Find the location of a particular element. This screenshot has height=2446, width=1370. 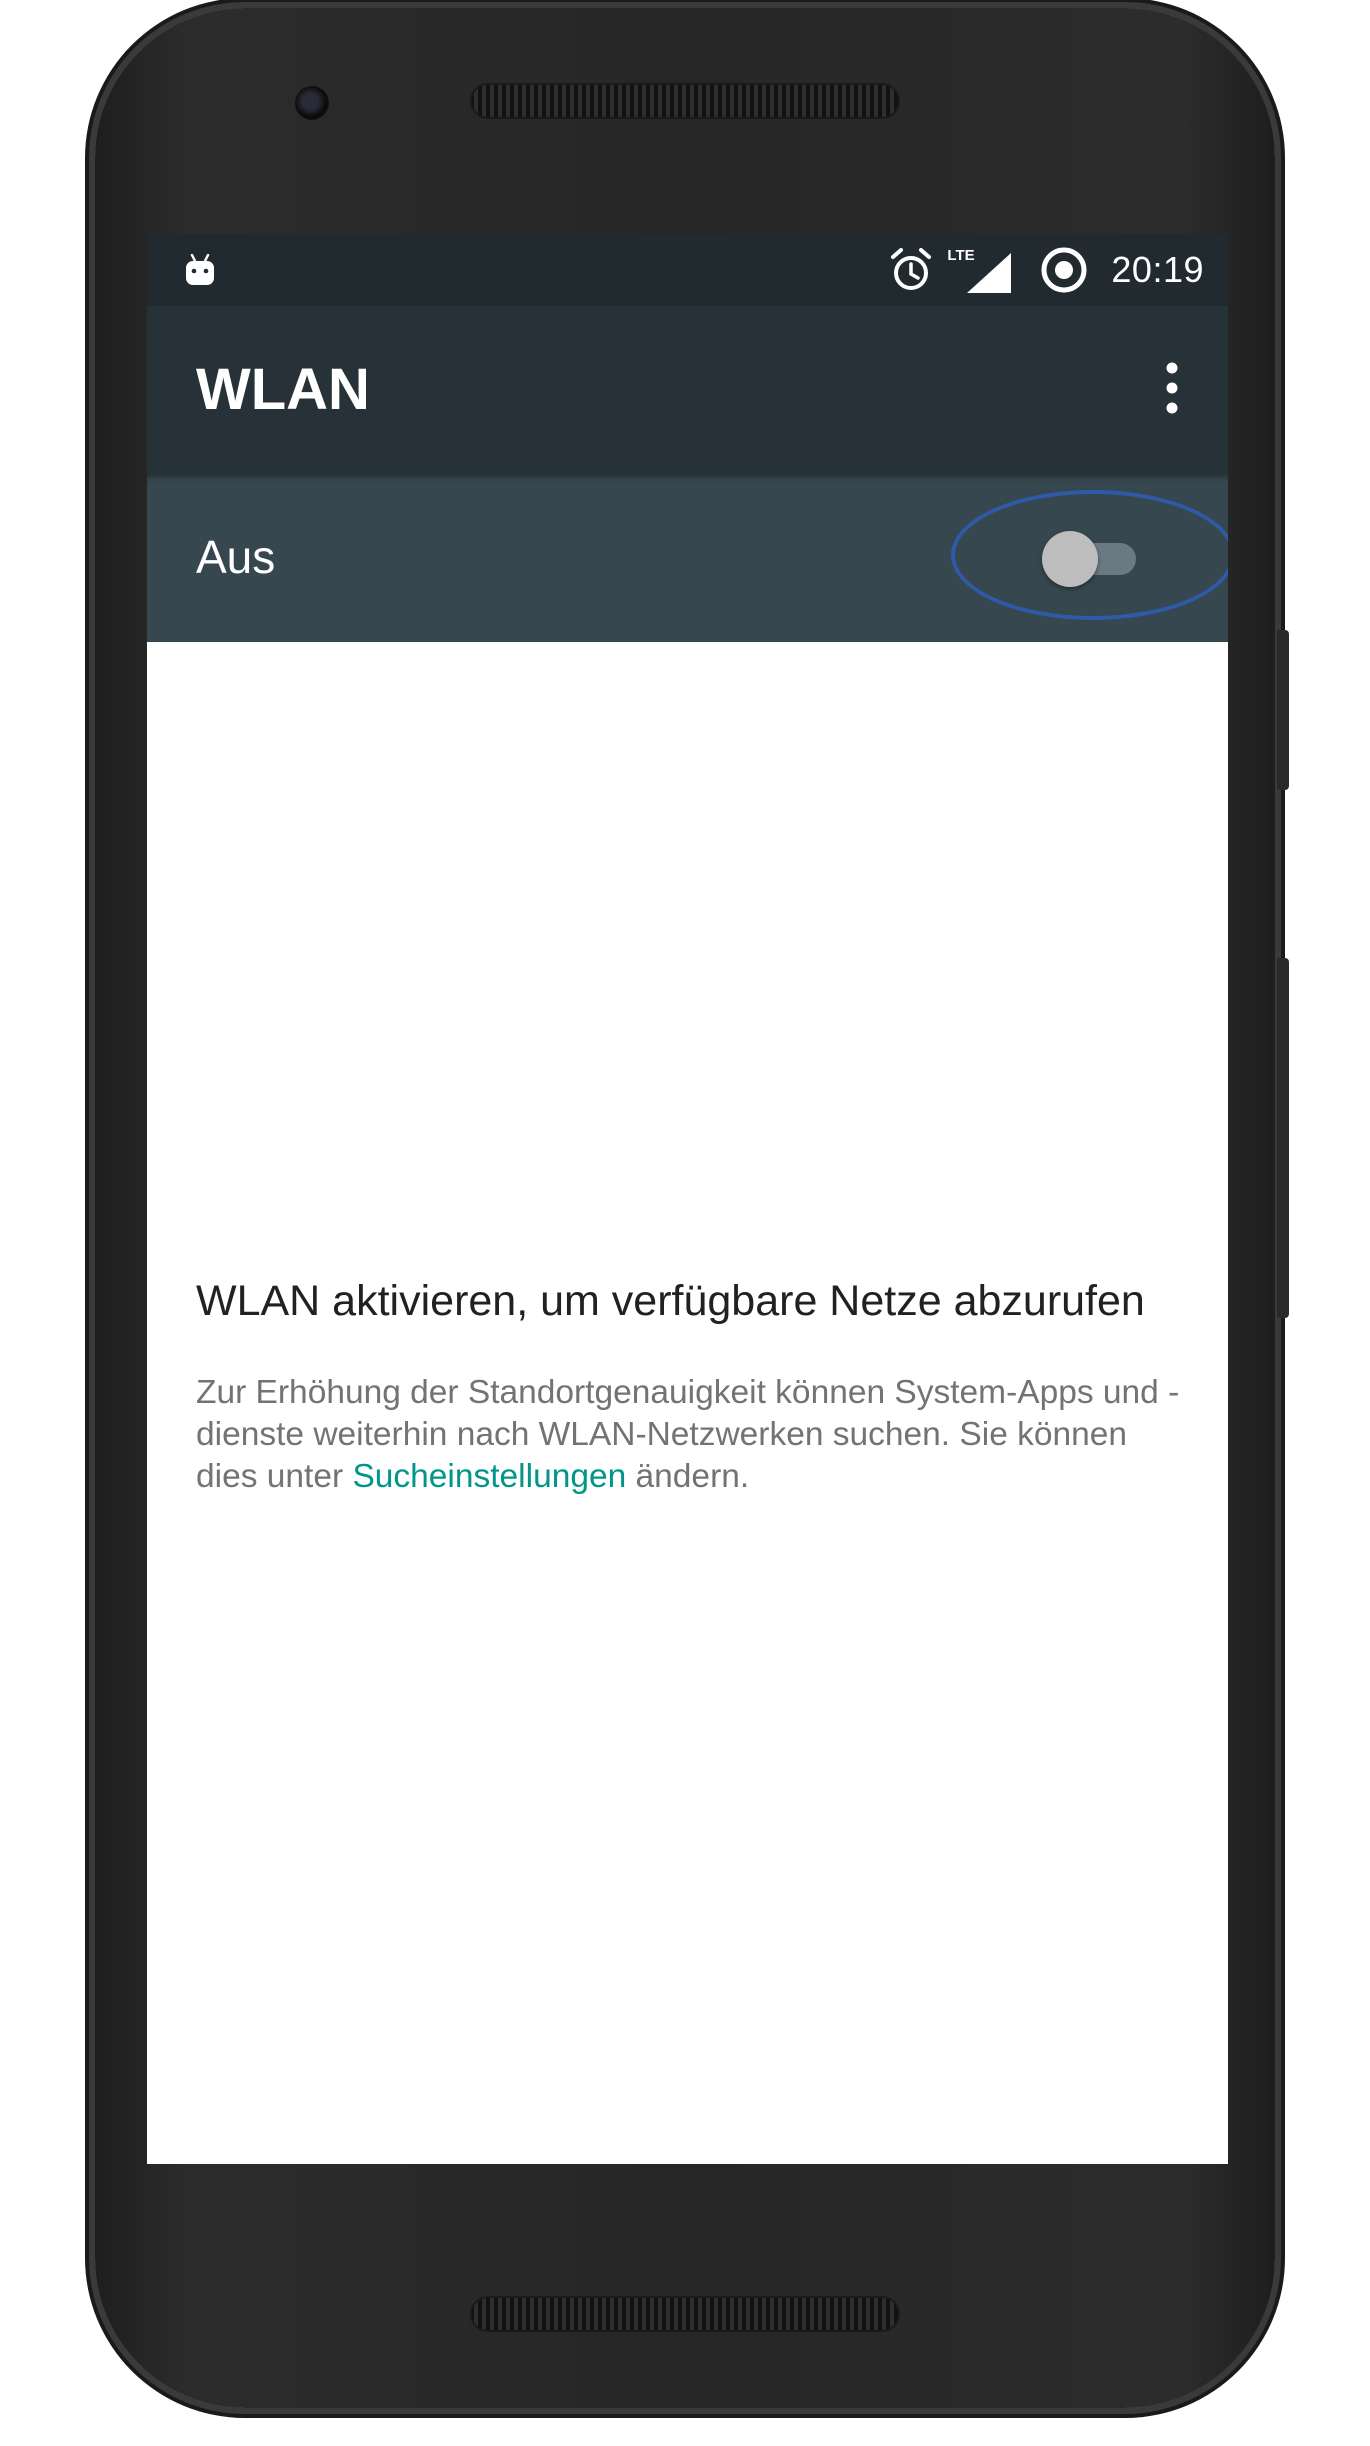

lte-signal-icon: LTE is located at coordinates (979, 270).